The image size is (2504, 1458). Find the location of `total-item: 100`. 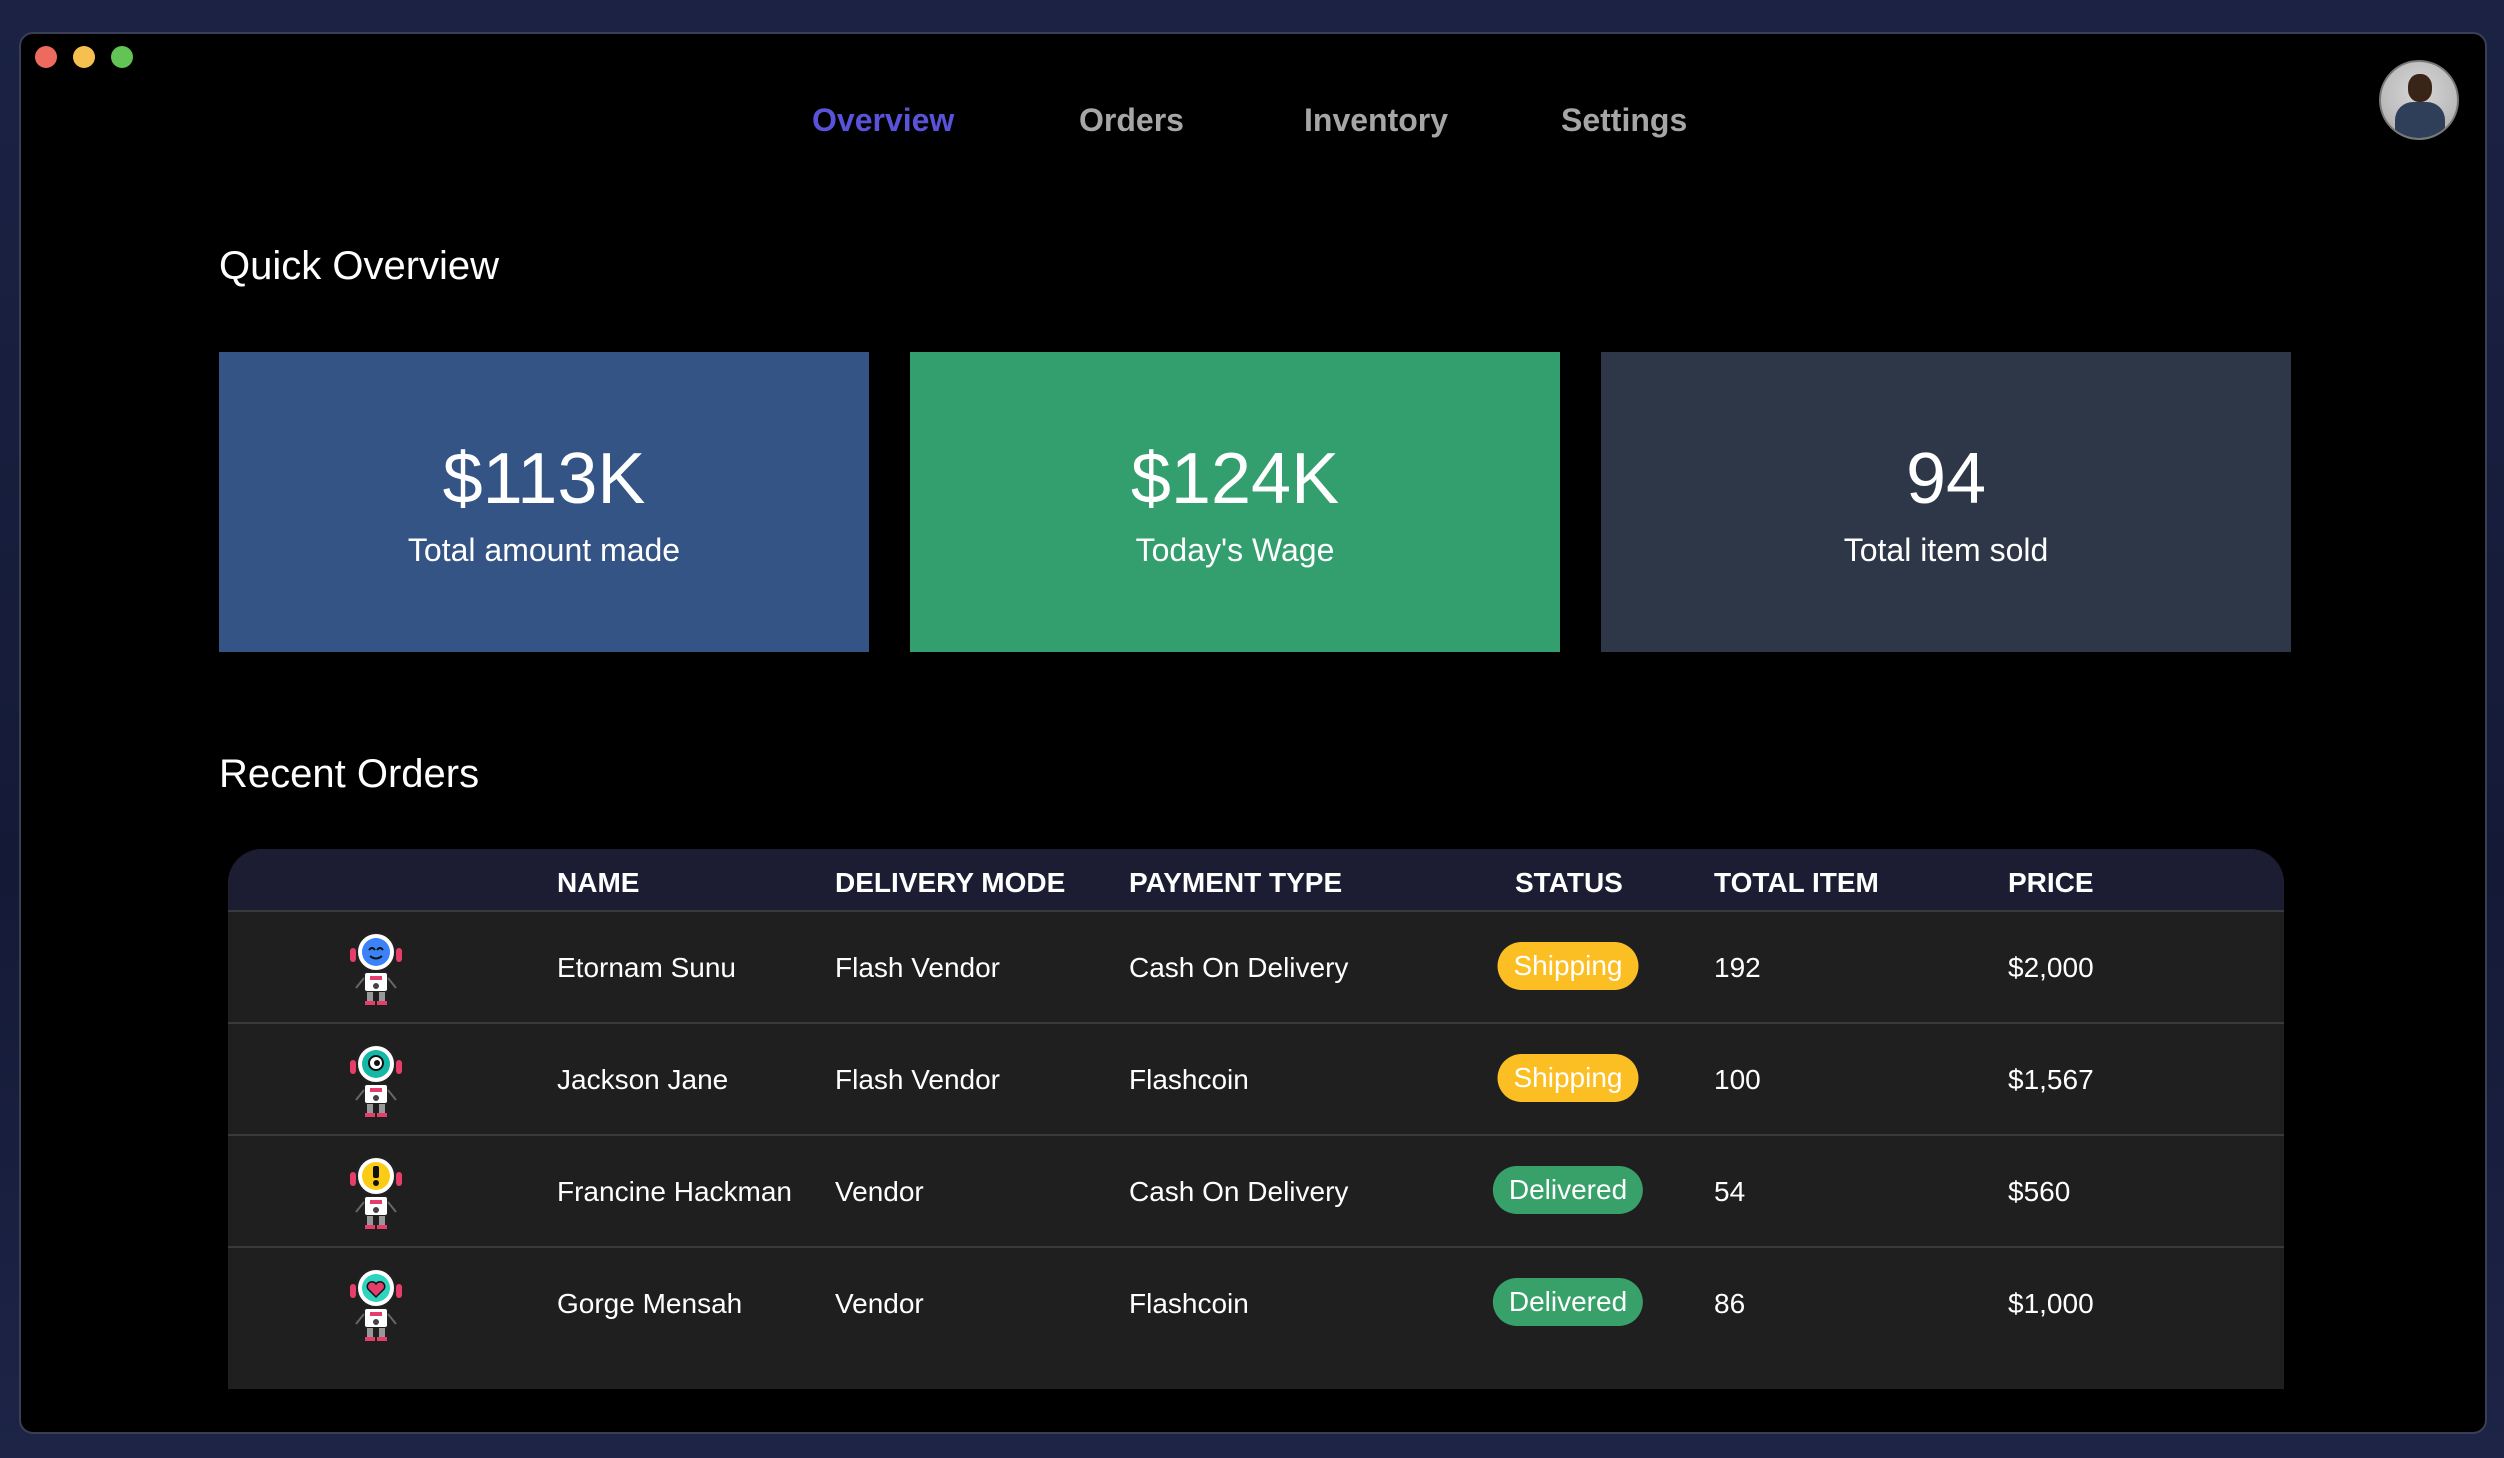

total-item: 100 is located at coordinates (1737, 1079).